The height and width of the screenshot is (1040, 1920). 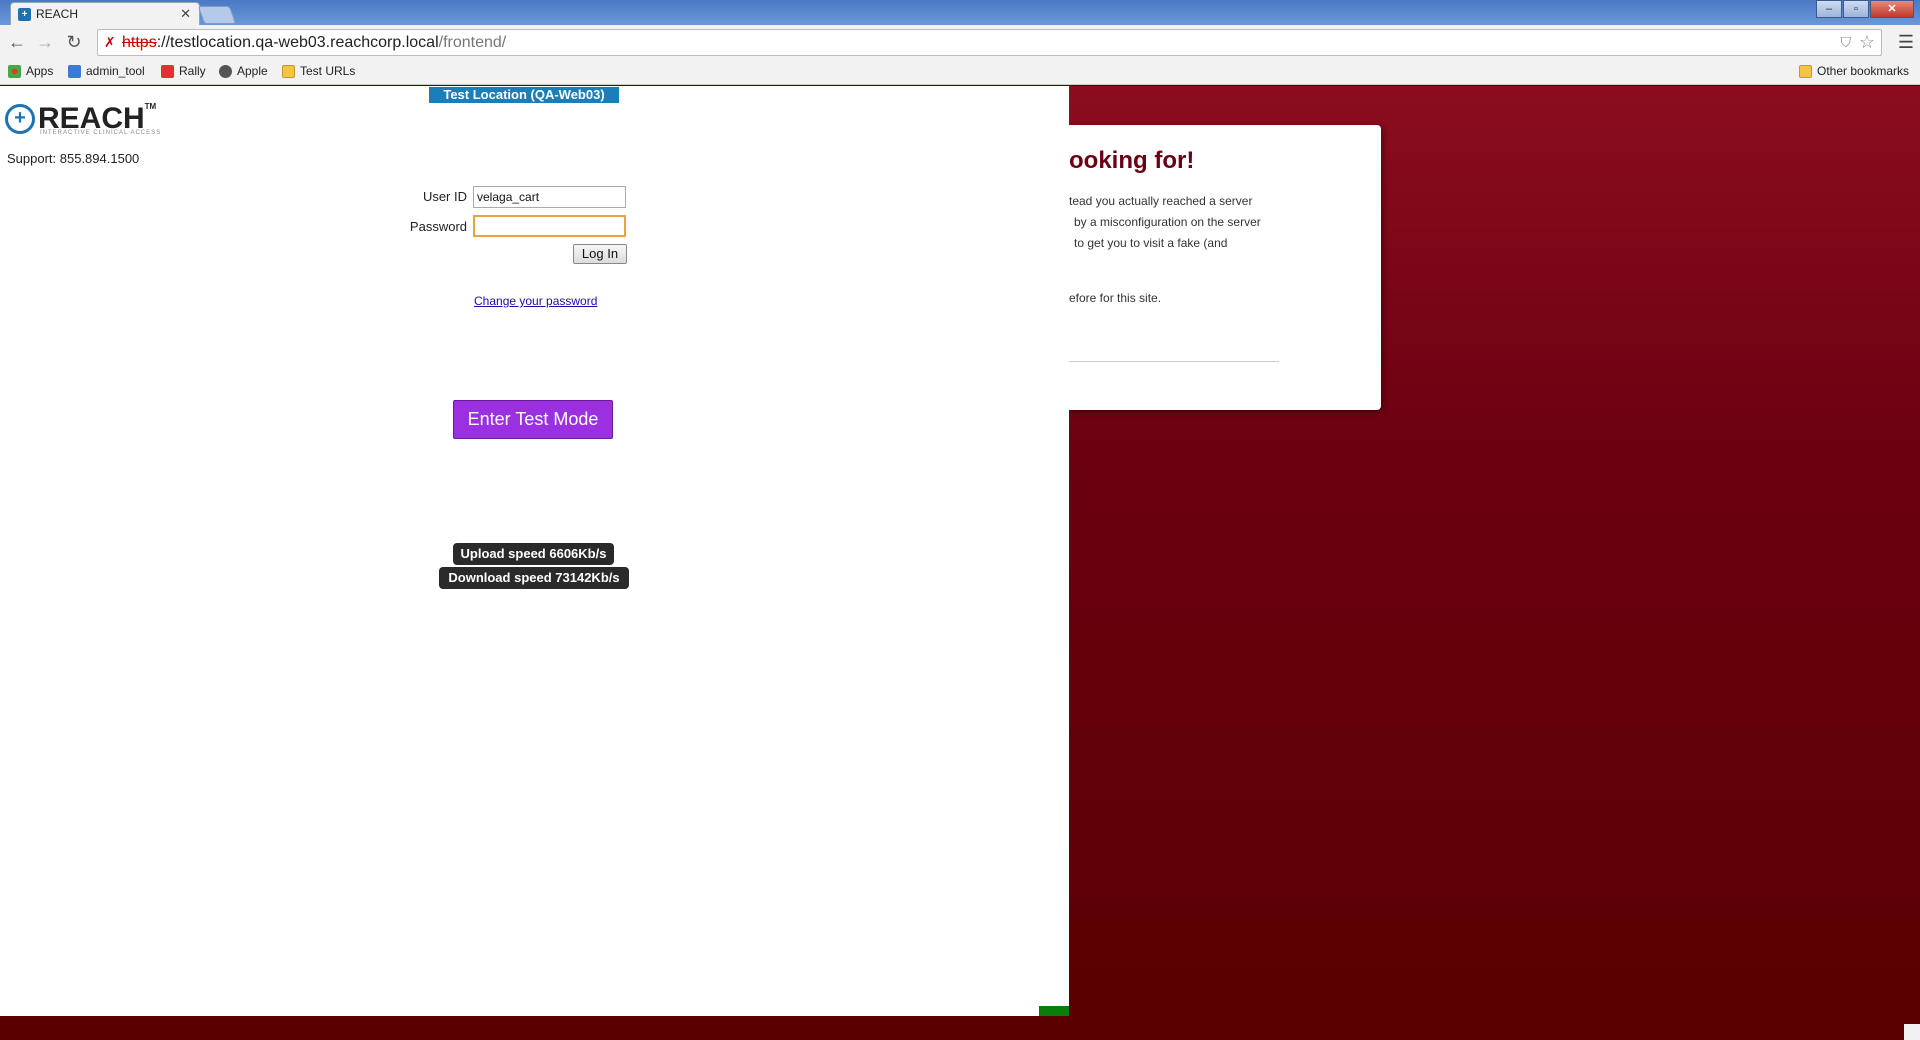 What do you see at coordinates (24, 14) in the screenshot?
I see `reach-favicon-icon: +` at bounding box center [24, 14].